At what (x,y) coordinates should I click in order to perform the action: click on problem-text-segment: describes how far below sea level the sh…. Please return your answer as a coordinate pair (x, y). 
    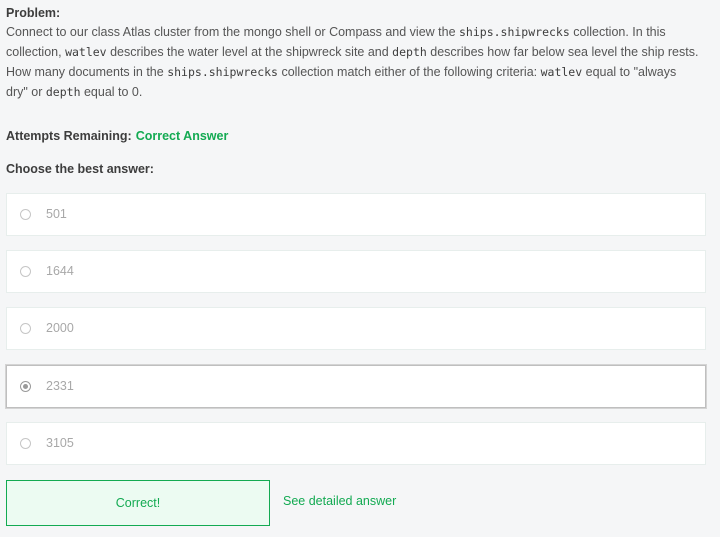
    Looking at the image, I should click on (562, 52).